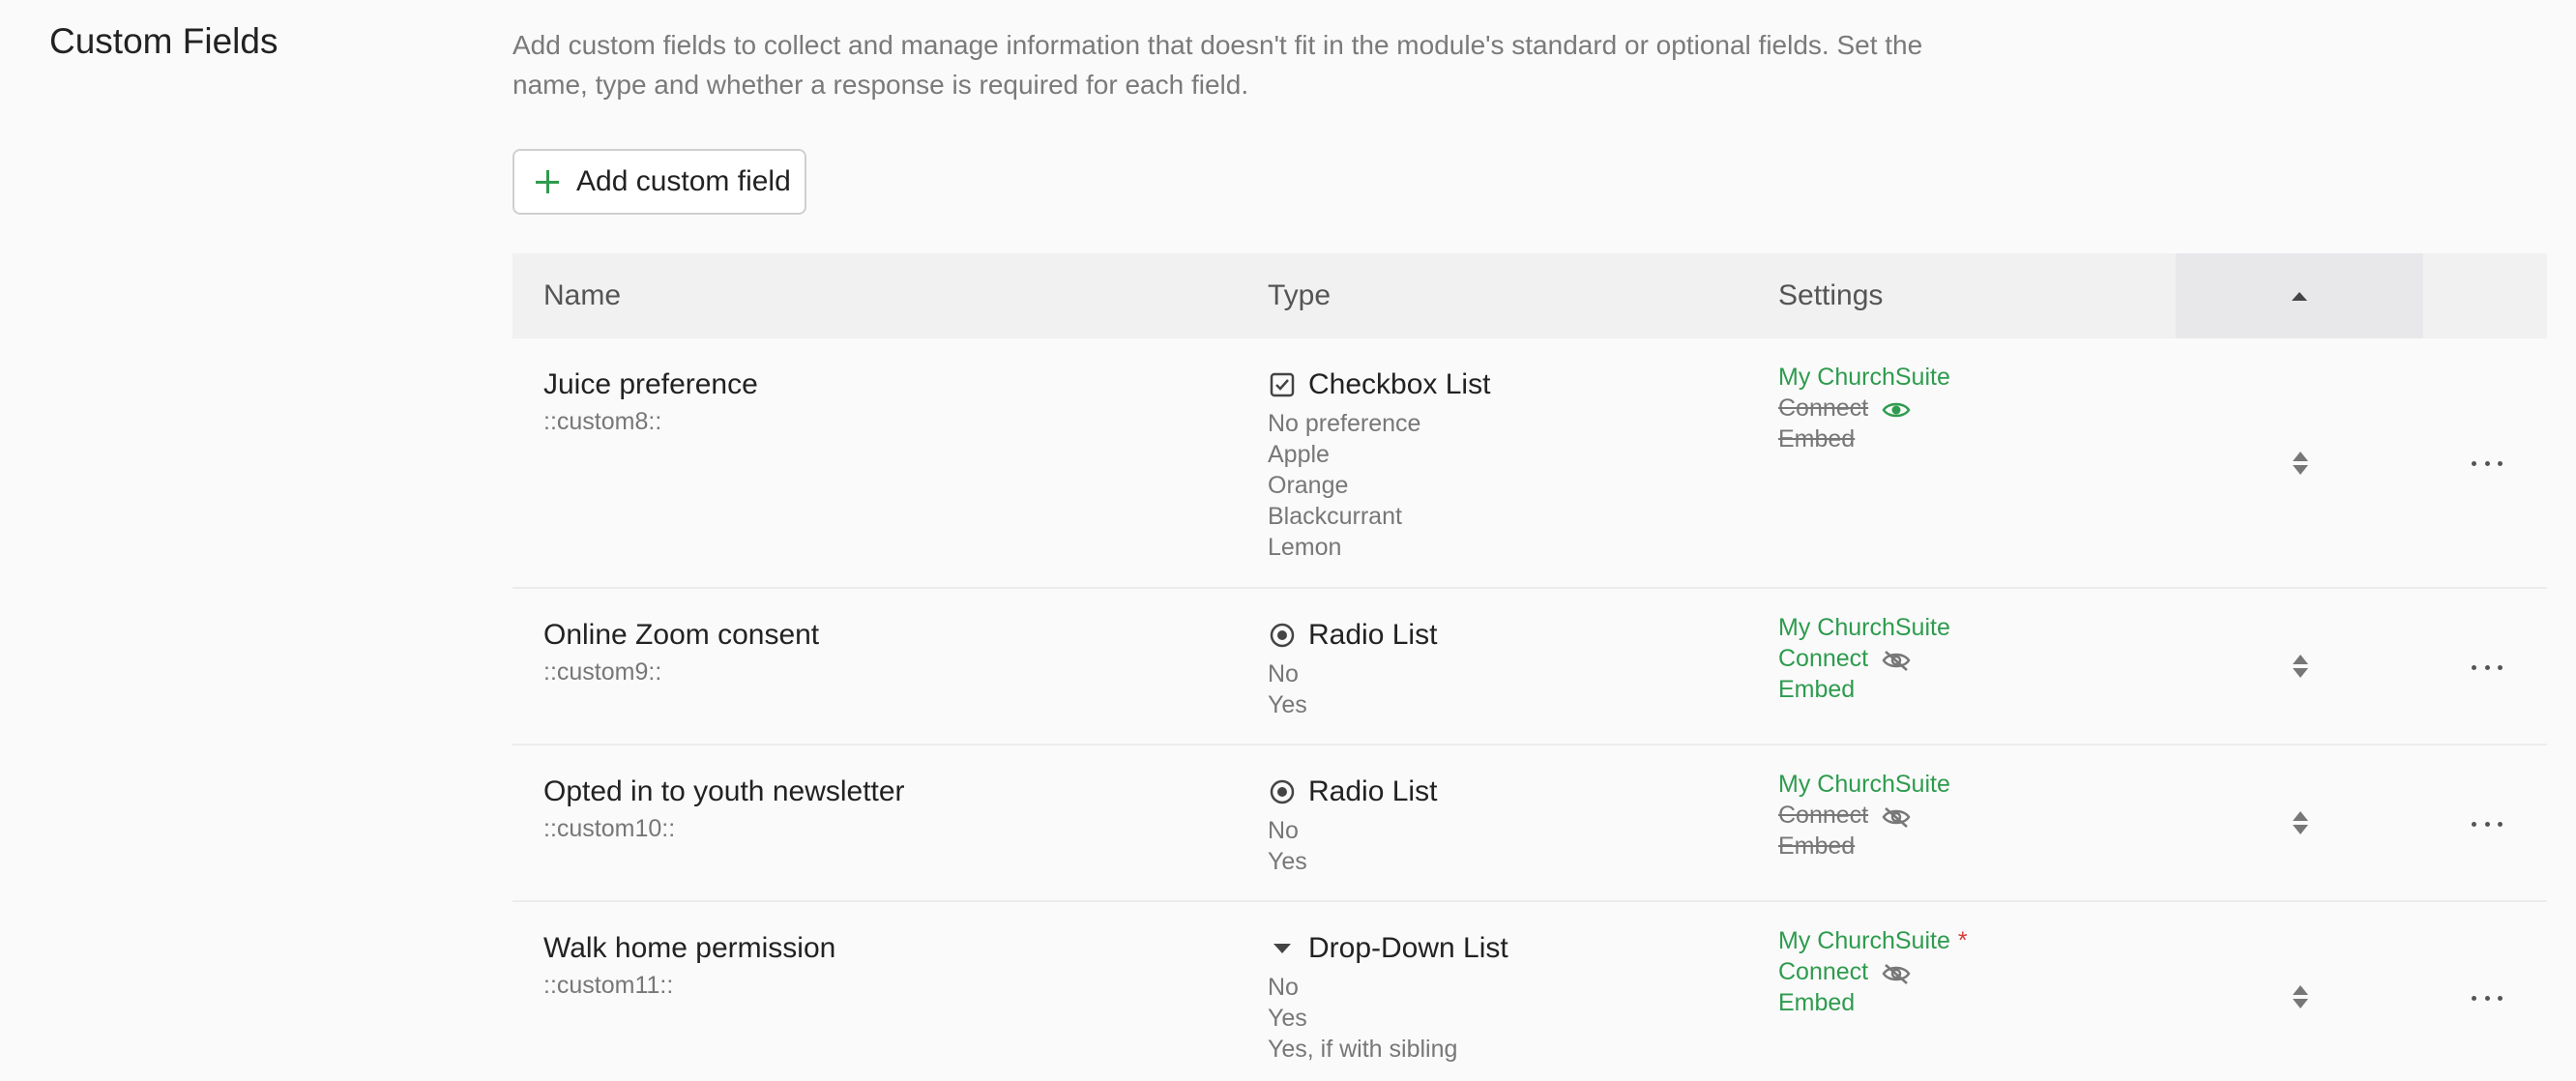  I want to click on option-item: Blackcurrant, so click(1335, 516).